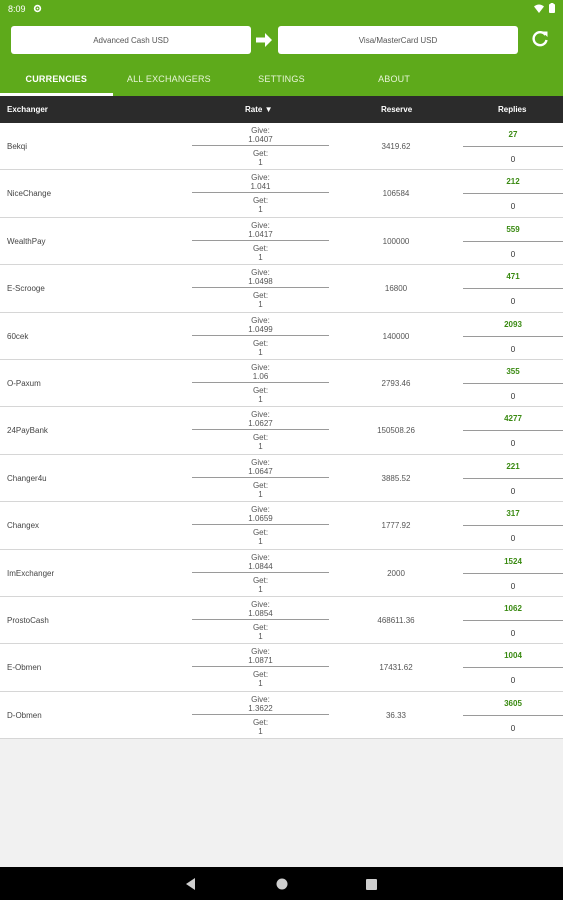 This screenshot has height=900, width=563. I want to click on tab-settings: SETTINGS, so click(281, 80).